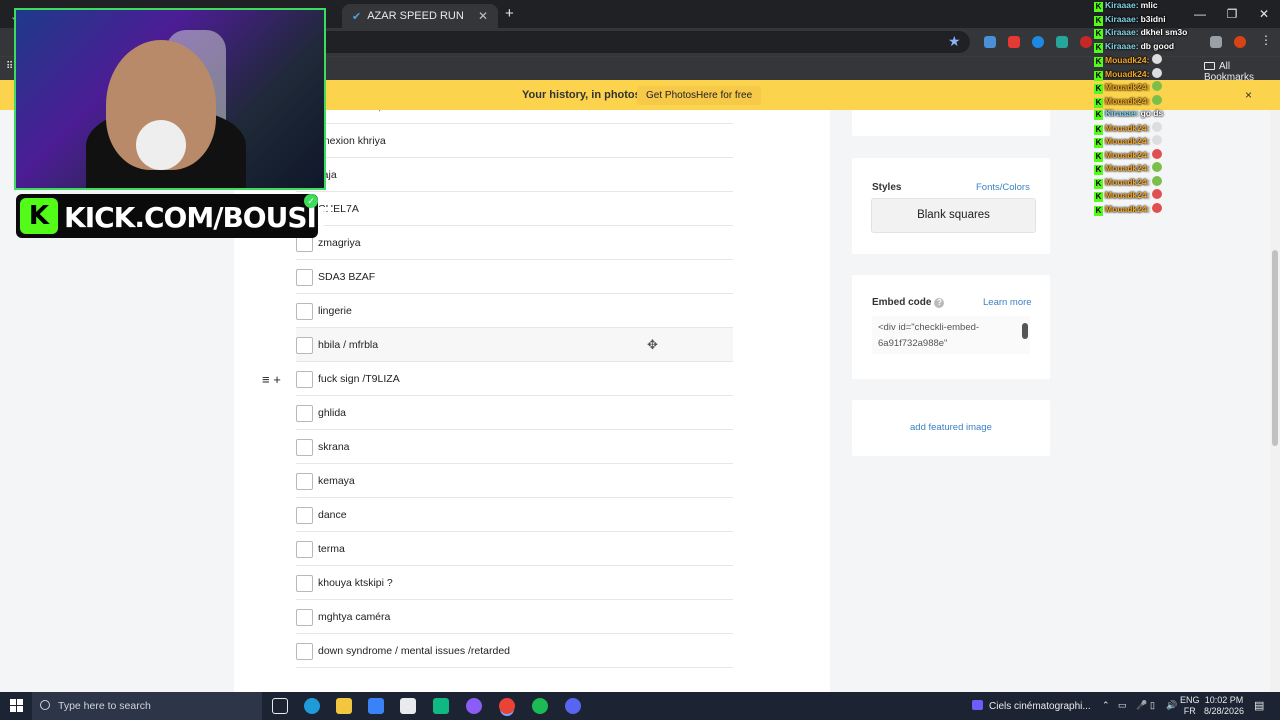  Describe the element at coordinates (514, 447) in the screenshot. I see `checklist-item: skrana` at that location.